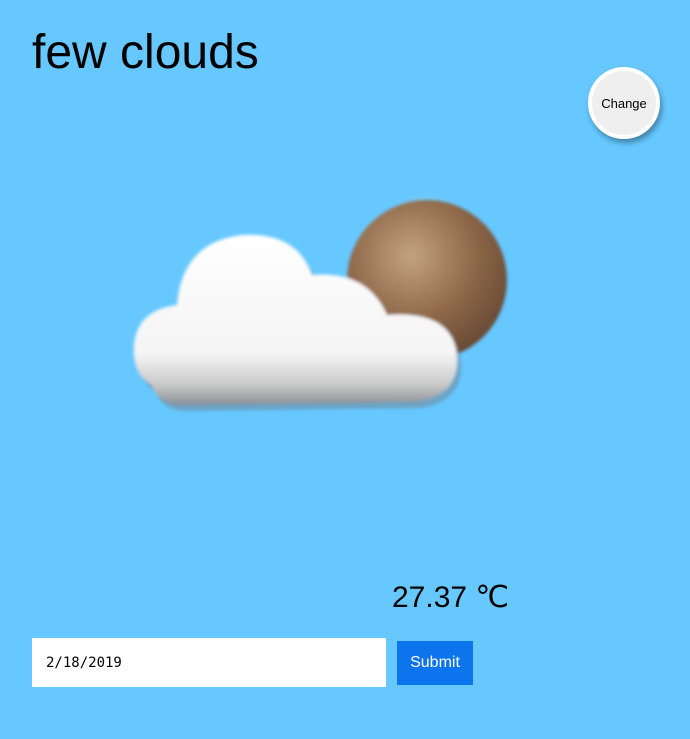  I want to click on temperature-value: 27.37, so click(430, 597).